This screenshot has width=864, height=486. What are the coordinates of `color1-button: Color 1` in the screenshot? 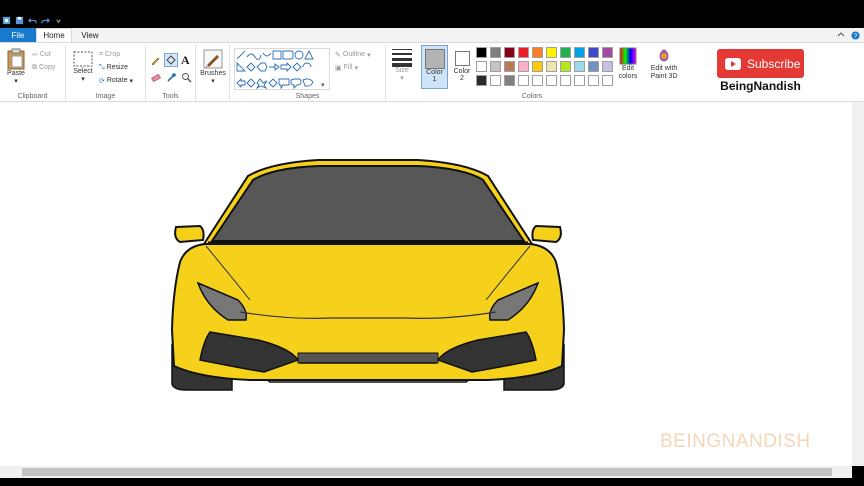 It's located at (434, 67).